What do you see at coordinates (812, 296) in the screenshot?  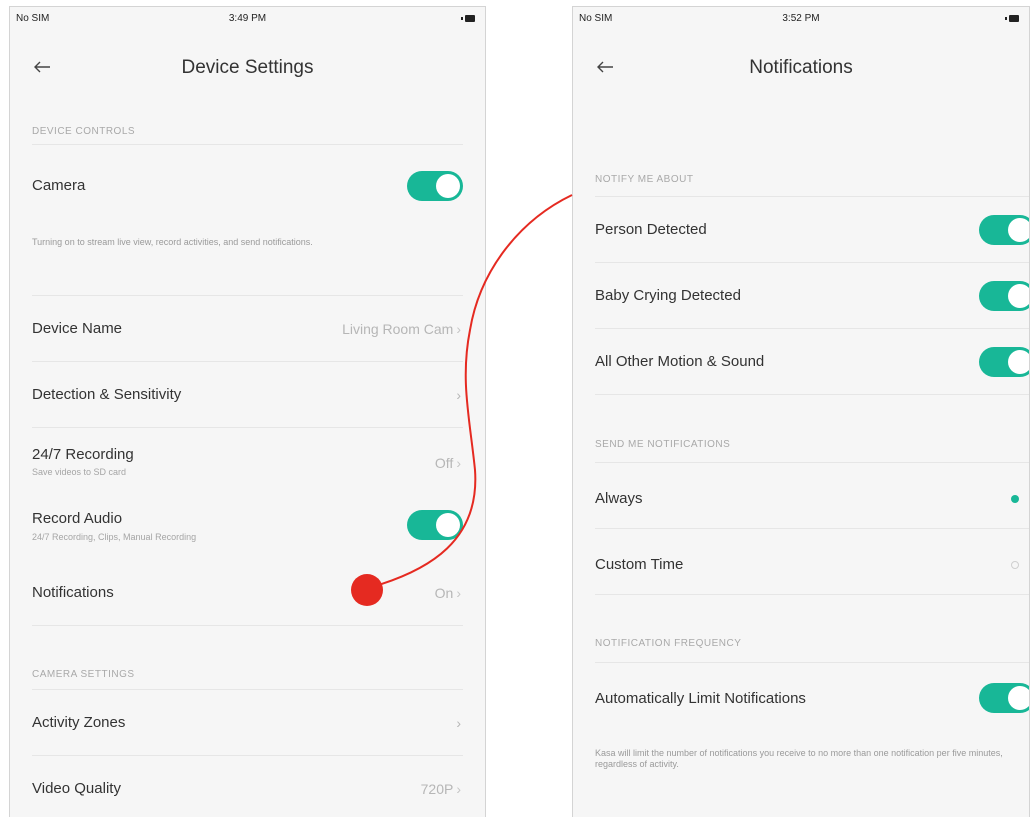 I see `baby-crying-row: Baby Crying Detected` at bounding box center [812, 296].